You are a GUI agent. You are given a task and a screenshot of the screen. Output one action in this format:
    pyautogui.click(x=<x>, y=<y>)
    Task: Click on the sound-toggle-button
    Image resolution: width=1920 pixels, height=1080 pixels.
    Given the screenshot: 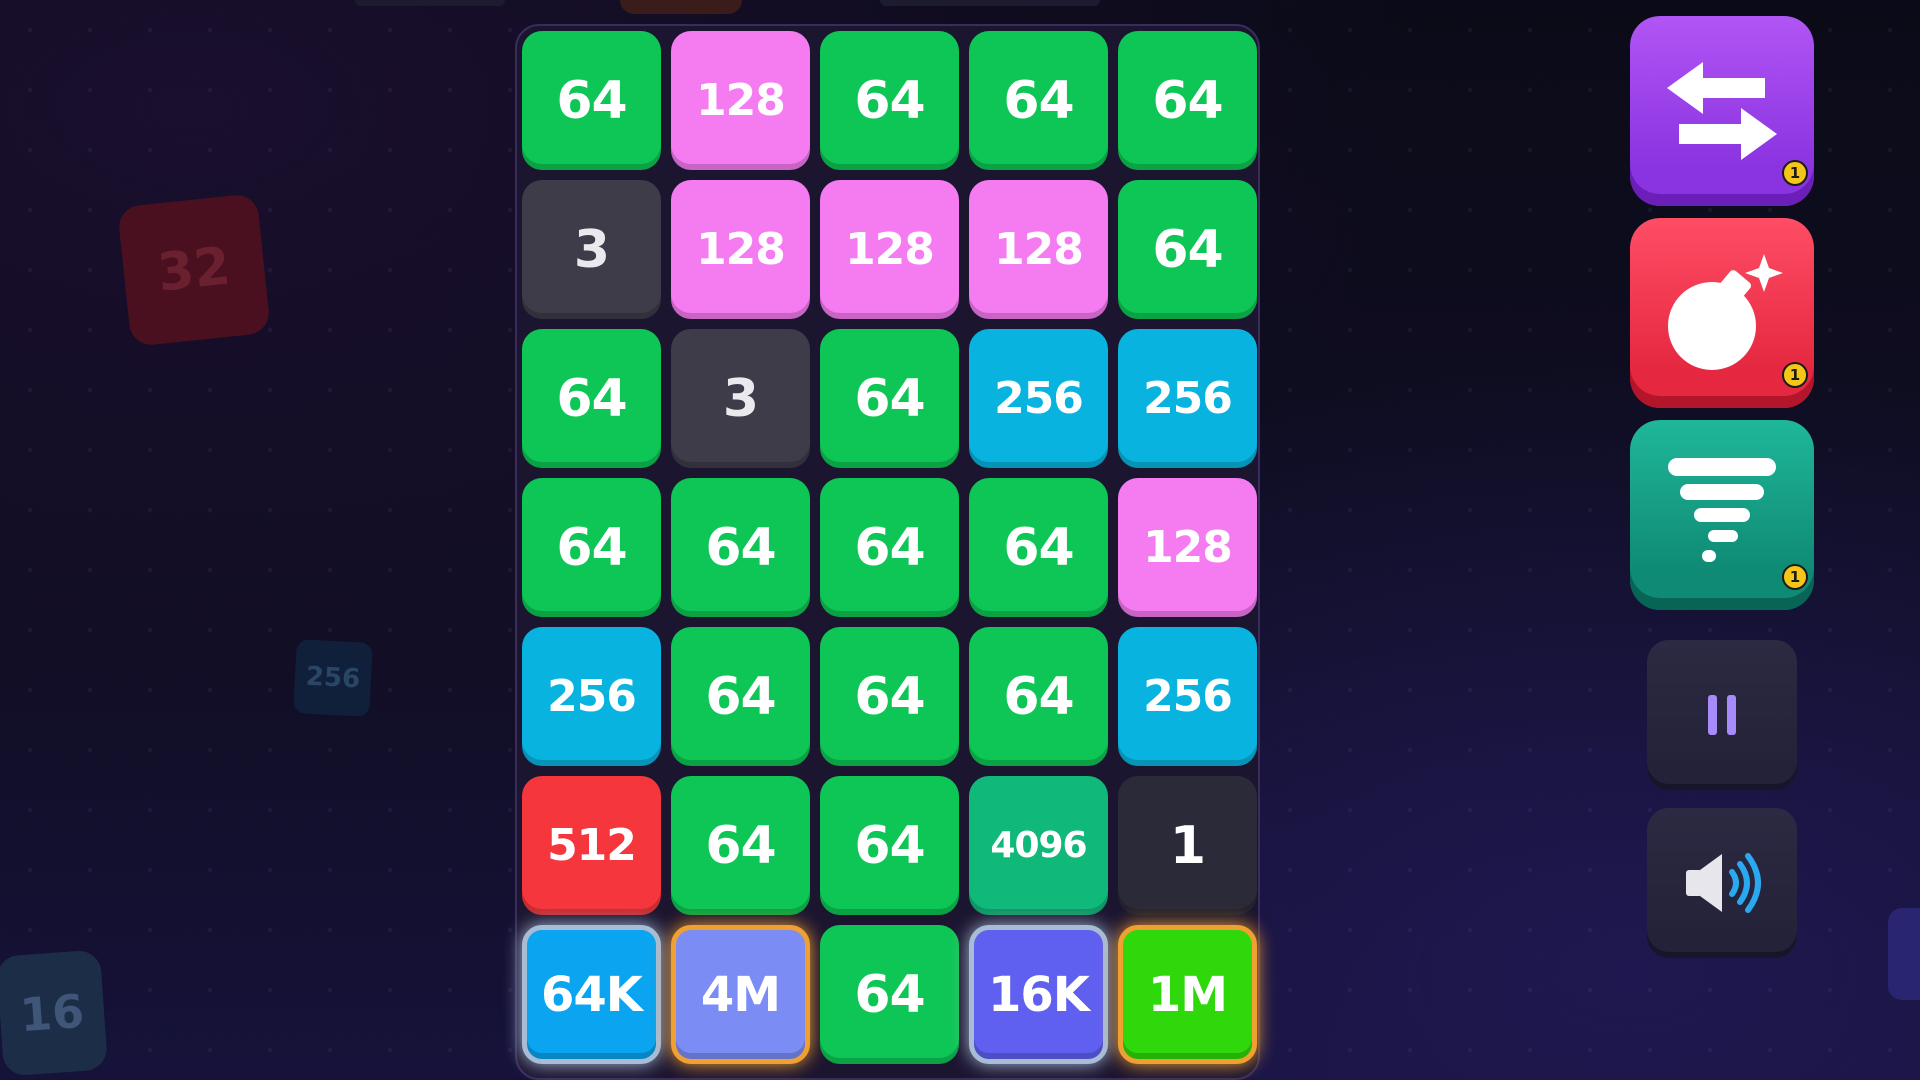 What is the action you would take?
    pyautogui.click(x=1722, y=883)
    